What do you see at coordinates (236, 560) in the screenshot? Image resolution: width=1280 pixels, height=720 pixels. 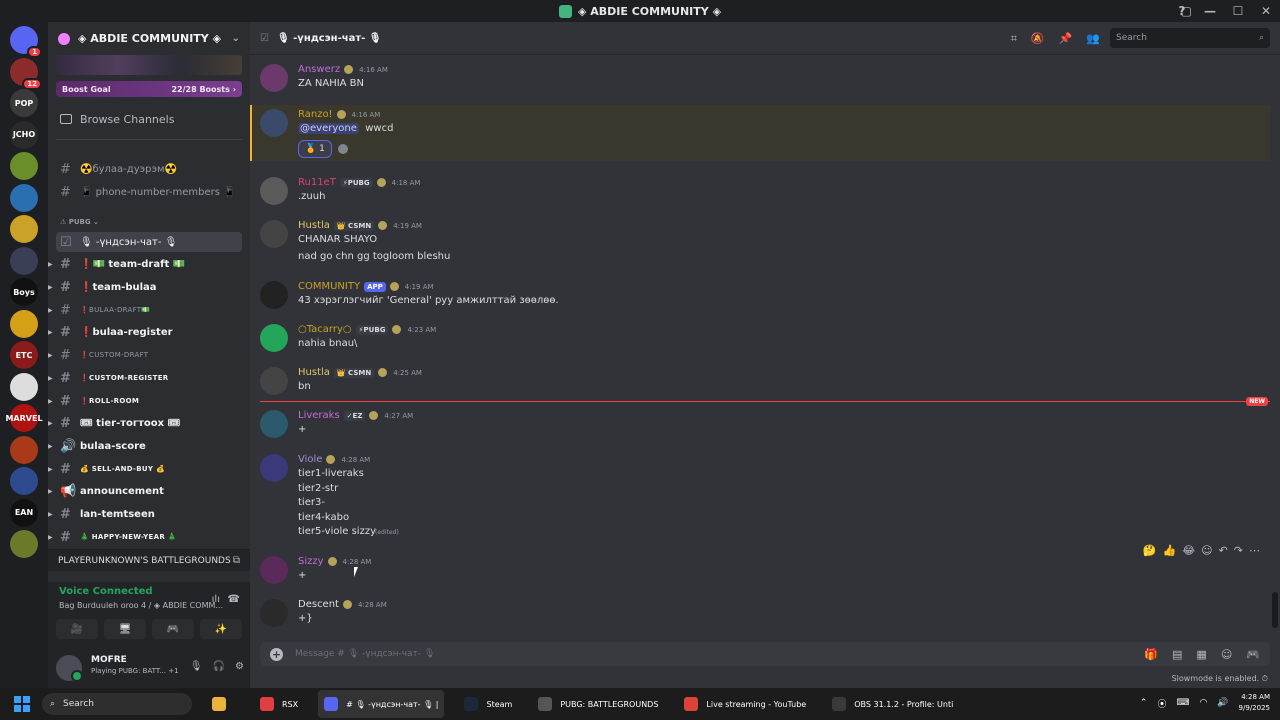 I see `activity-icon: ⧉` at bounding box center [236, 560].